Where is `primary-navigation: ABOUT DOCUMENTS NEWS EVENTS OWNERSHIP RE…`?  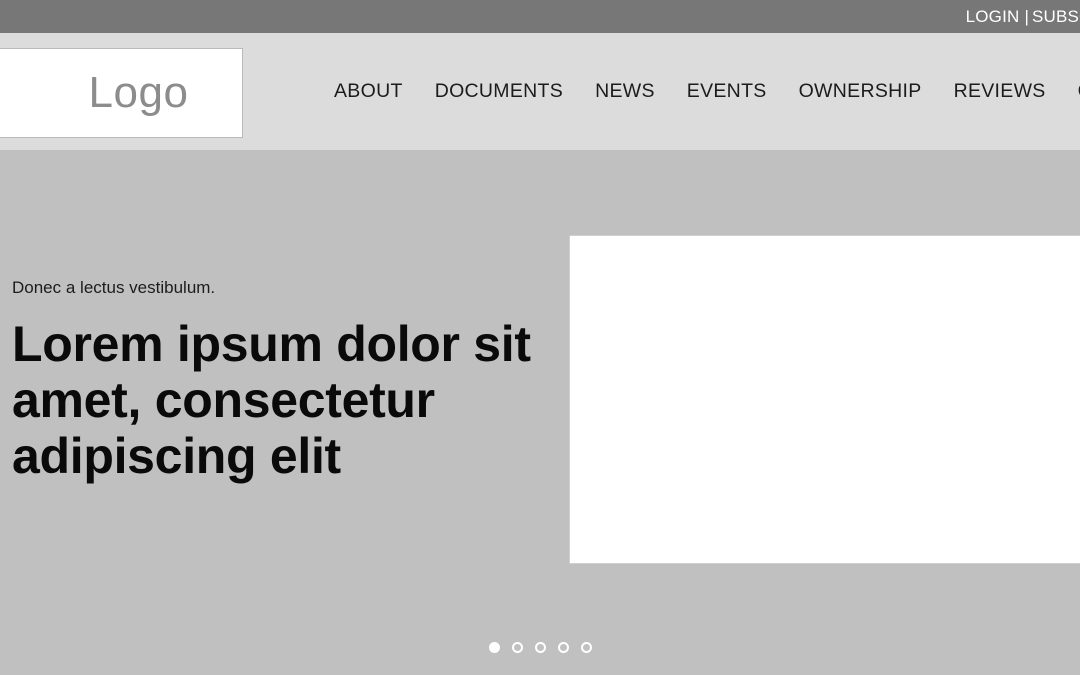
primary-navigation: ABOUT DOCUMENTS NEWS EVENTS OWNERSHIP RE… is located at coordinates (707, 91).